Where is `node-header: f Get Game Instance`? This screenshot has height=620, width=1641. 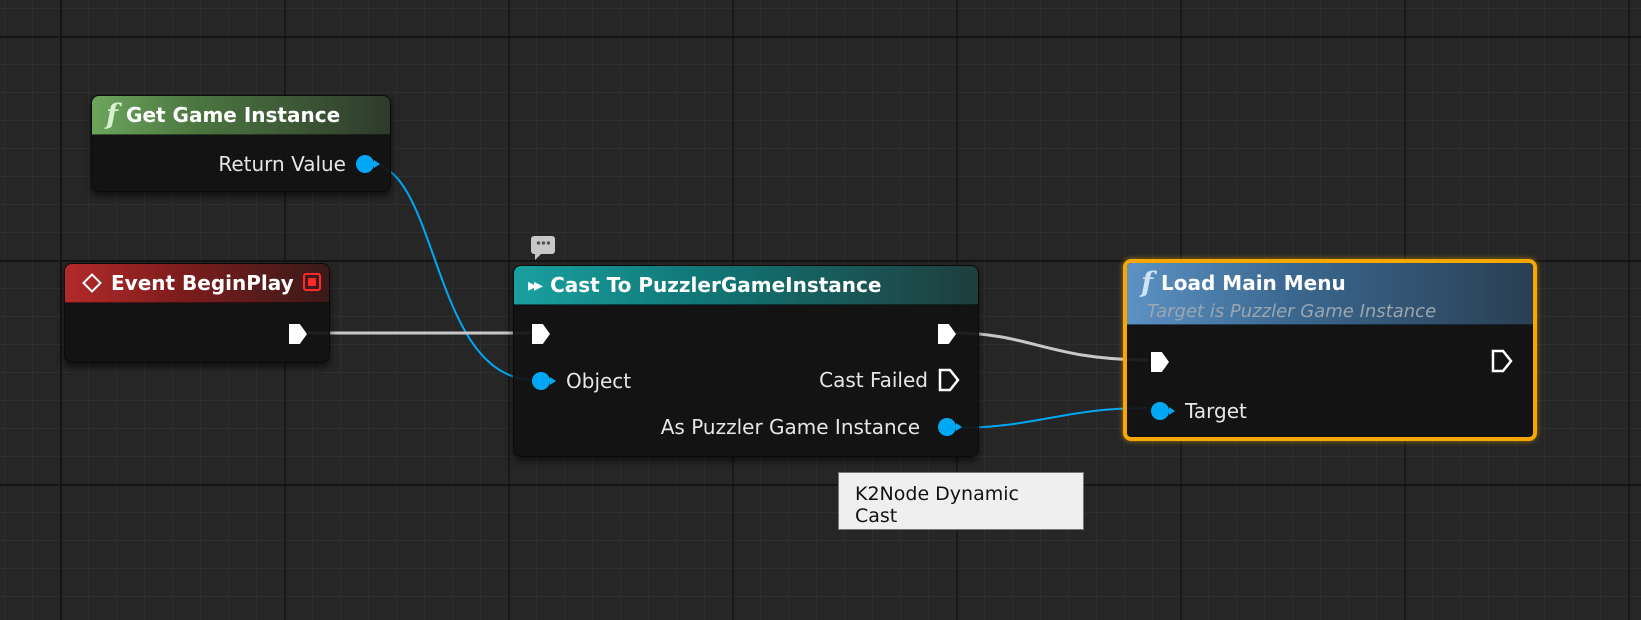
node-header: f Get Game Instance is located at coordinates (241, 115).